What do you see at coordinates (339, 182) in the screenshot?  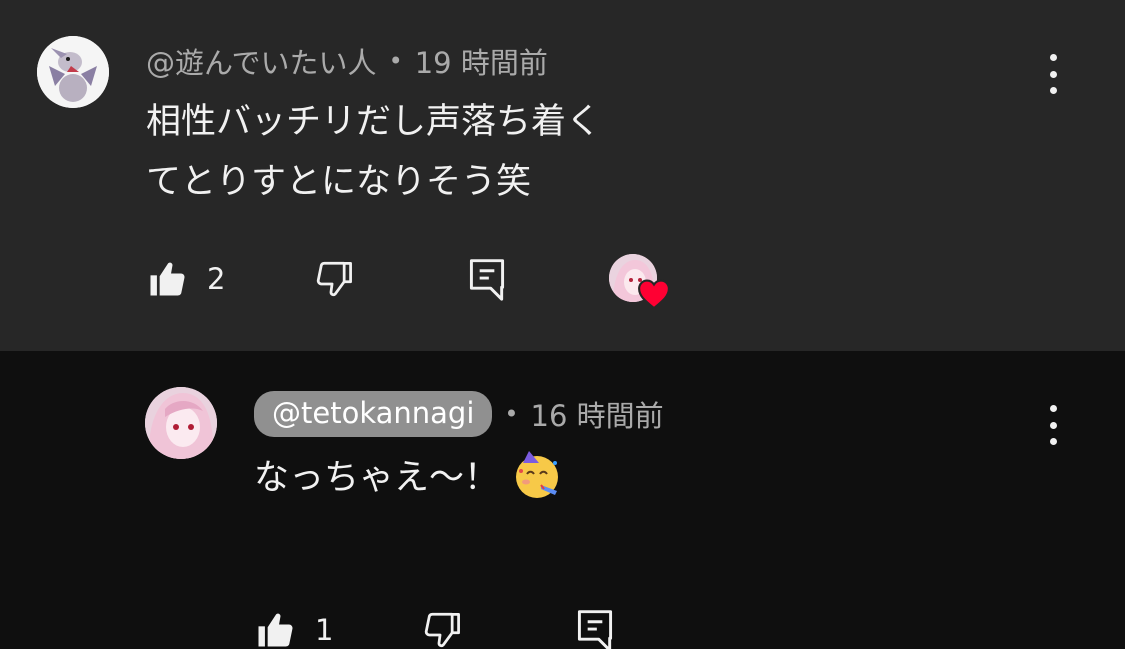 I see `comment-line: てとりすとになりそう笑` at bounding box center [339, 182].